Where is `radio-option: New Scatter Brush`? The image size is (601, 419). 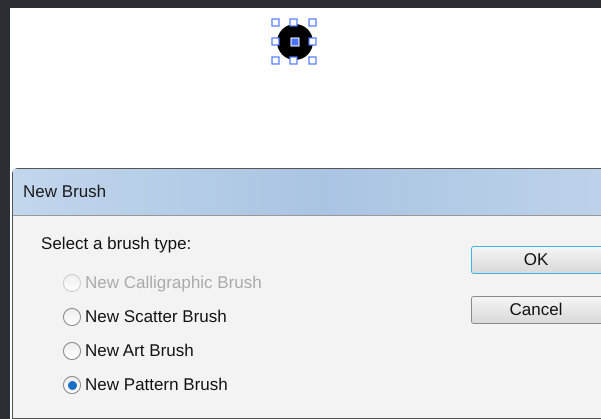
radio-option: New Scatter Brush is located at coordinates (145, 317).